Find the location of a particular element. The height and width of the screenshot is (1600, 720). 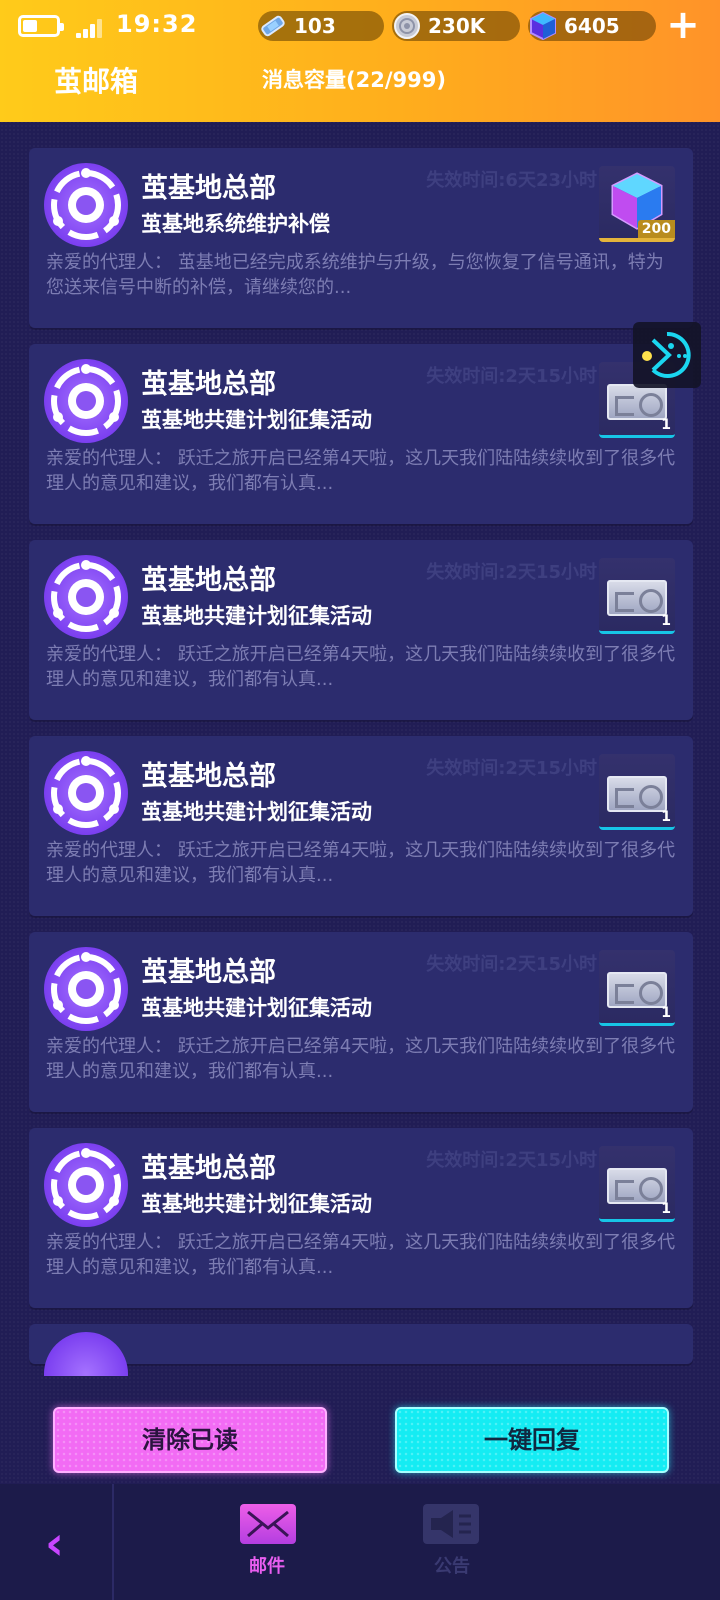

tab-notice: 公告 is located at coordinates (452, 1544).